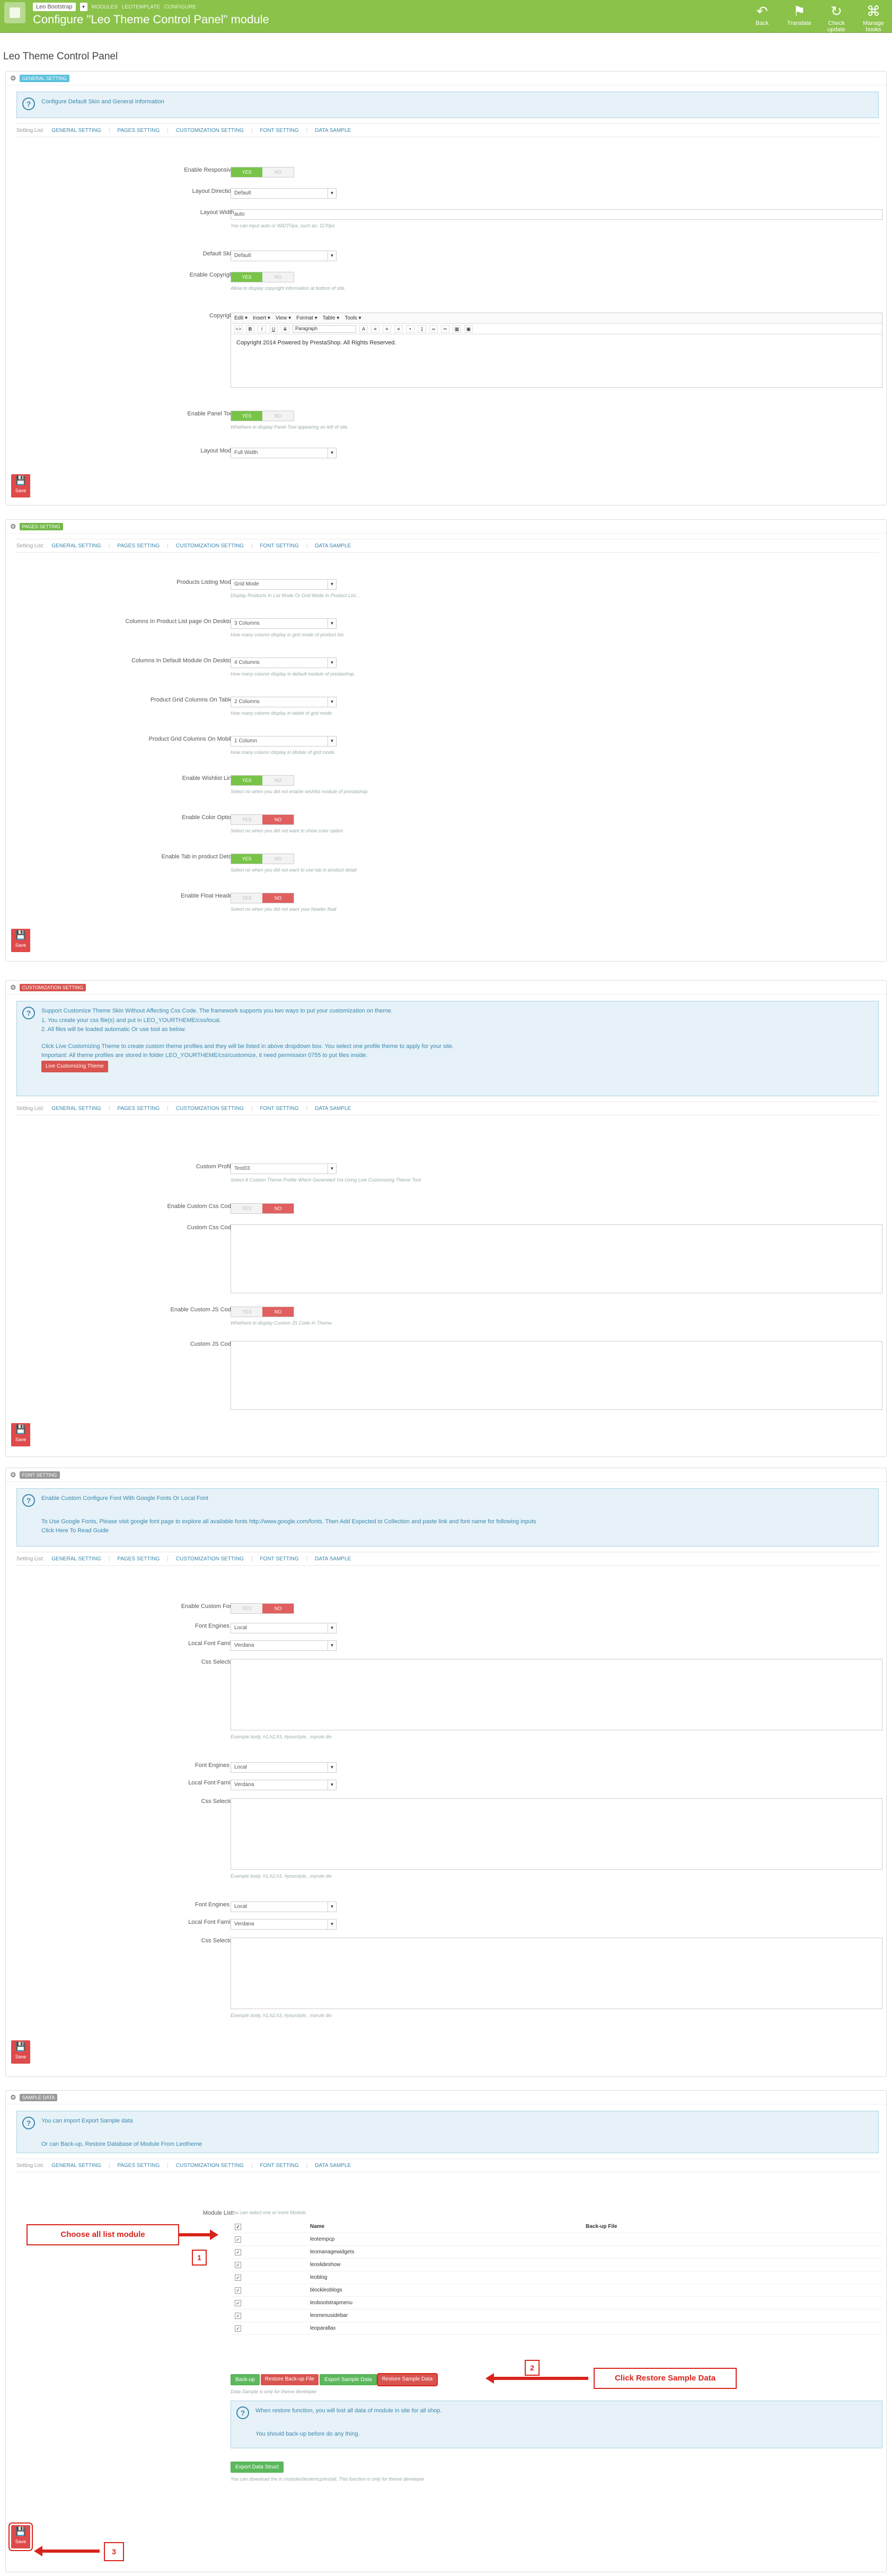 Image resolution: width=892 pixels, height=2576 pixels. Describe the element at coordinates (262, 277) in the screenshot. I see `enable-copyright-switch: YES NO` at that location.